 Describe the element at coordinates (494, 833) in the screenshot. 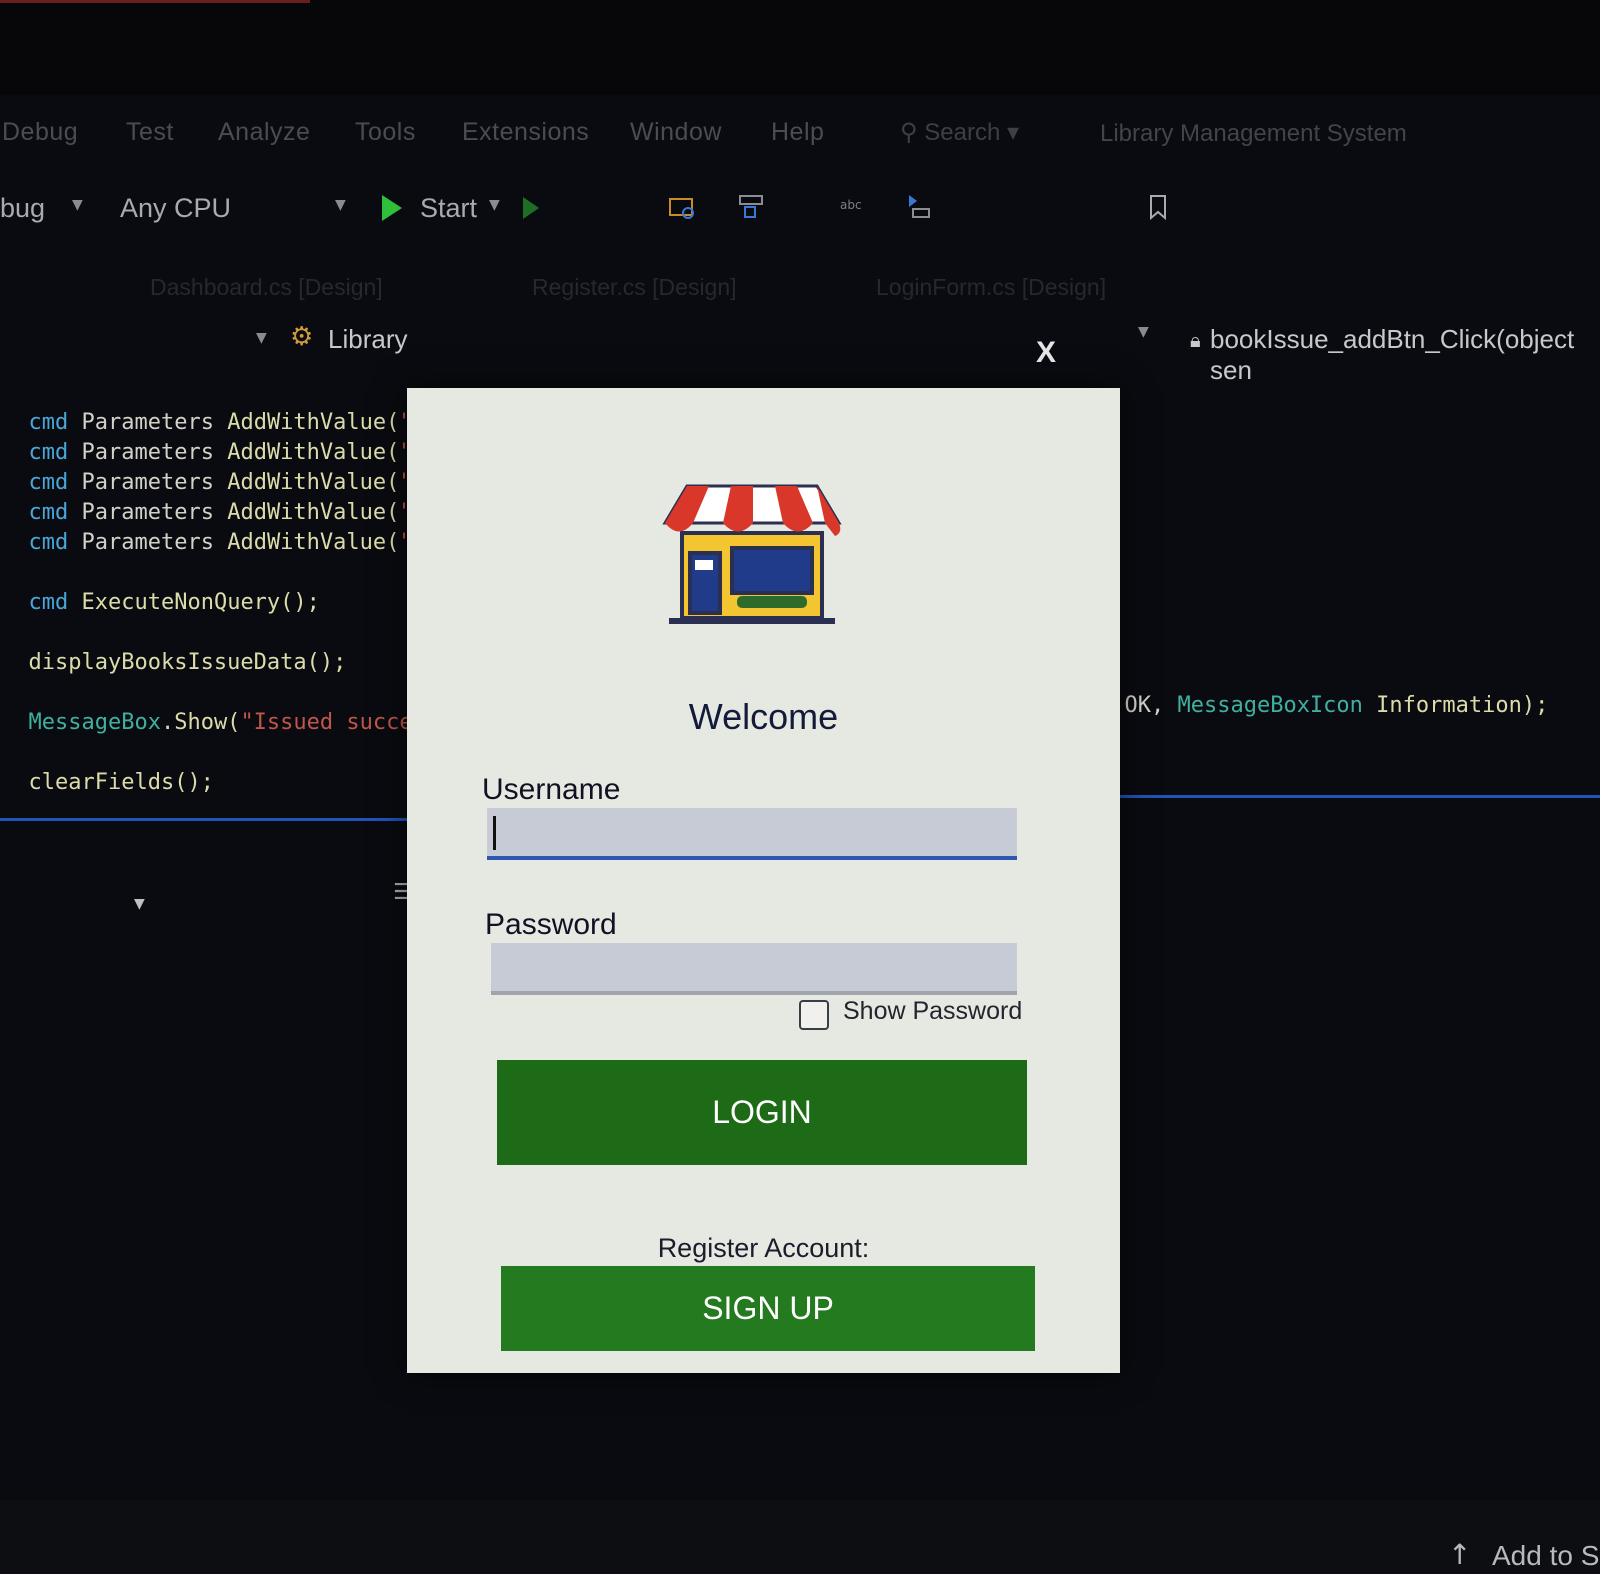

I see `text-cursor` at that location.